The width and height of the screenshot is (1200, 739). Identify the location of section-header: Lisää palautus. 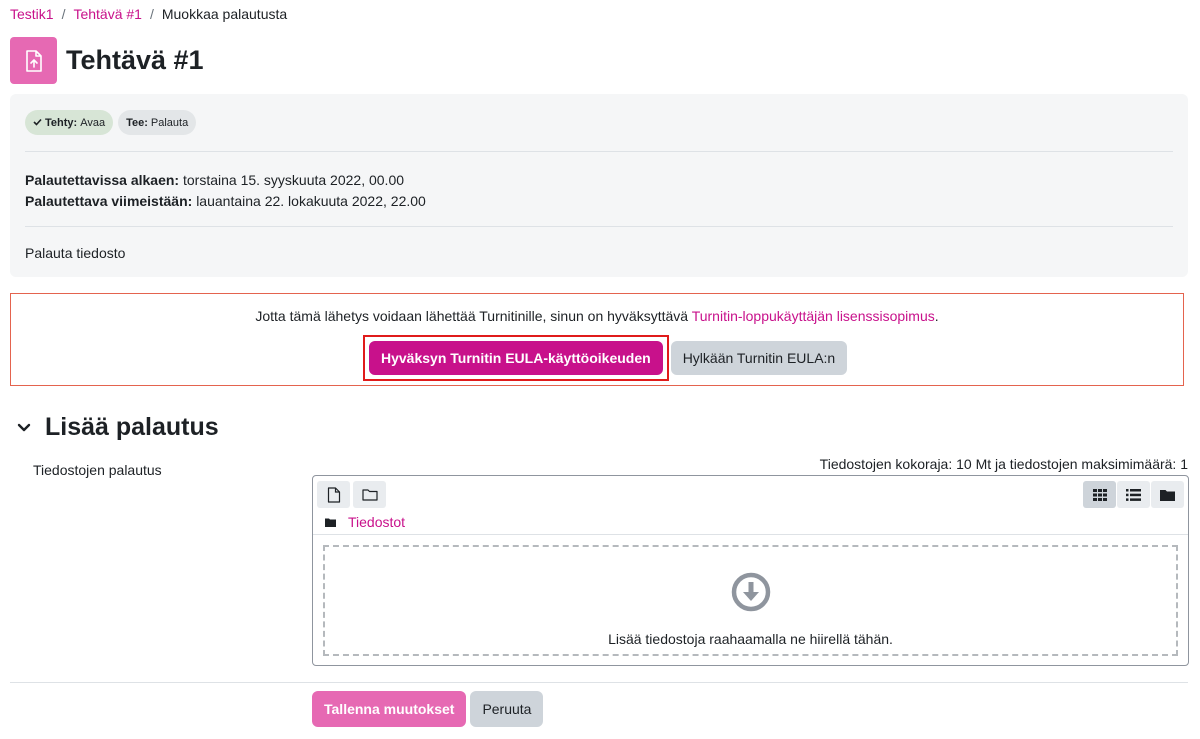
(118, 427).